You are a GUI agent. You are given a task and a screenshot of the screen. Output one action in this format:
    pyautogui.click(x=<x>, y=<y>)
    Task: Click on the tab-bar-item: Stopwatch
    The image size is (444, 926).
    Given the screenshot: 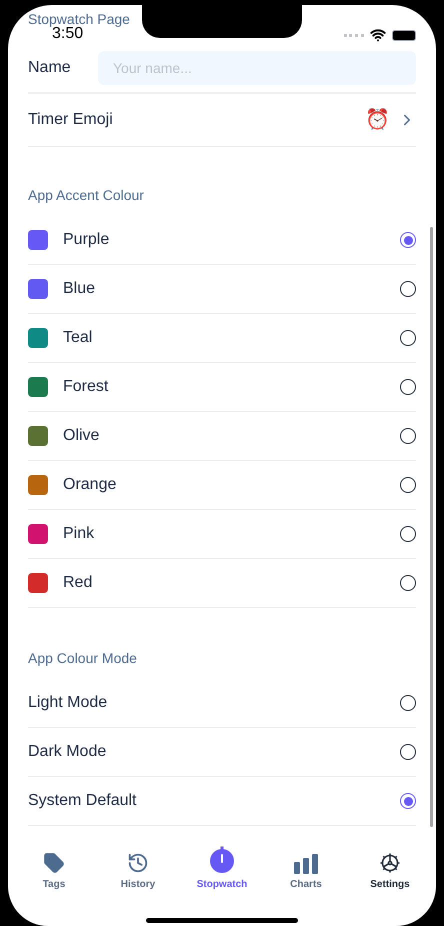 What is the action you would take?
    pyautogui.click(x=222, y=868)
    